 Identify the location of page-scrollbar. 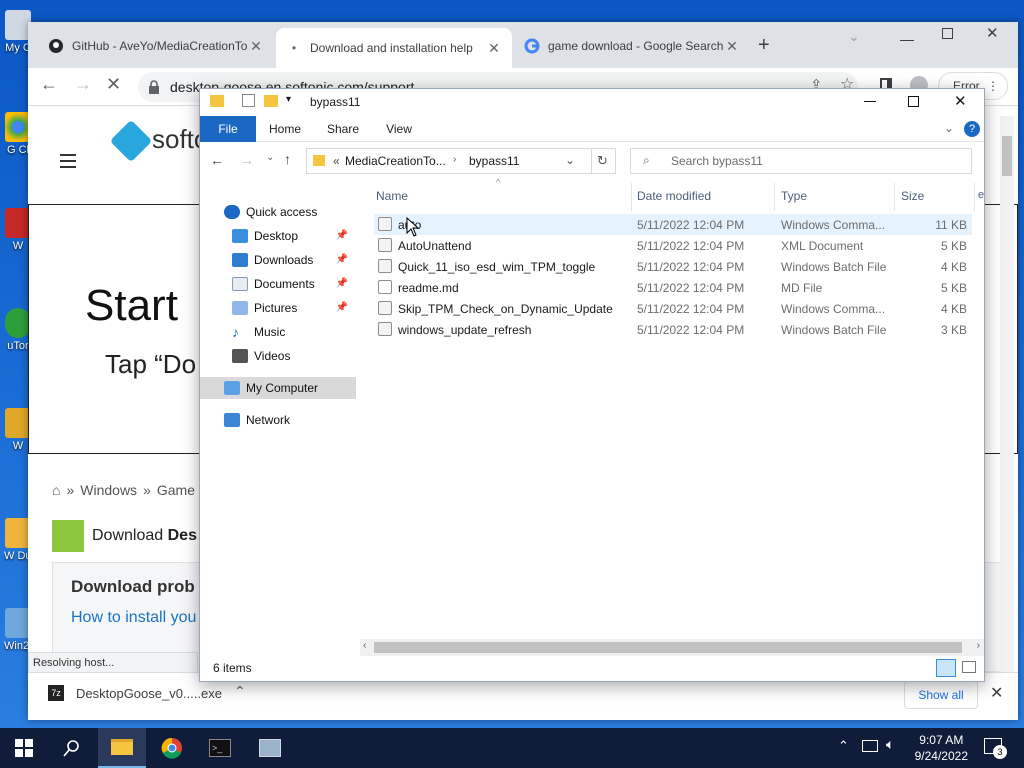
(1007, 396).